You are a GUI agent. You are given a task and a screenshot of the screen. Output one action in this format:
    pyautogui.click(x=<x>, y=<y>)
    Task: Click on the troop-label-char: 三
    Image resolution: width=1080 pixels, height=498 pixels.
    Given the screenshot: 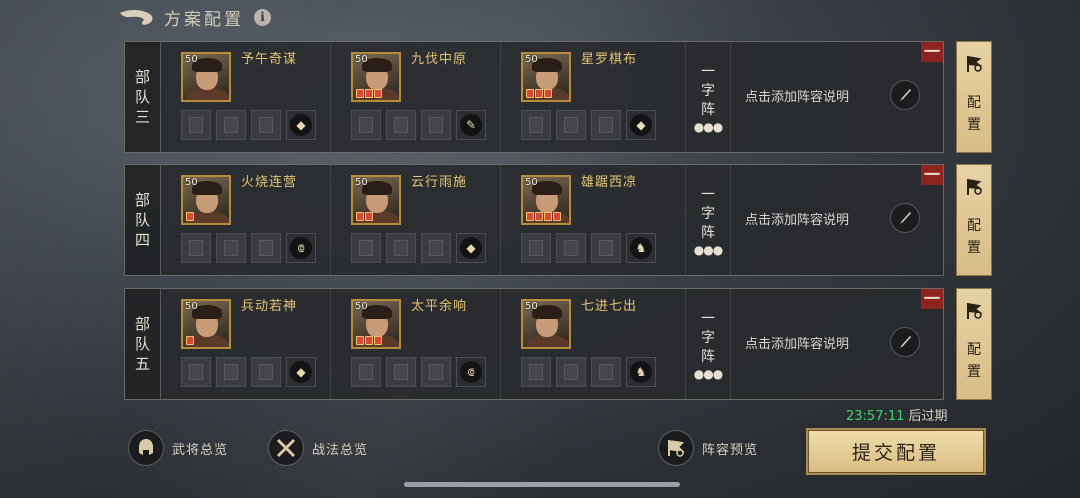 What is the action you would take?
    pyautogui.click(x=142, y=117)
    